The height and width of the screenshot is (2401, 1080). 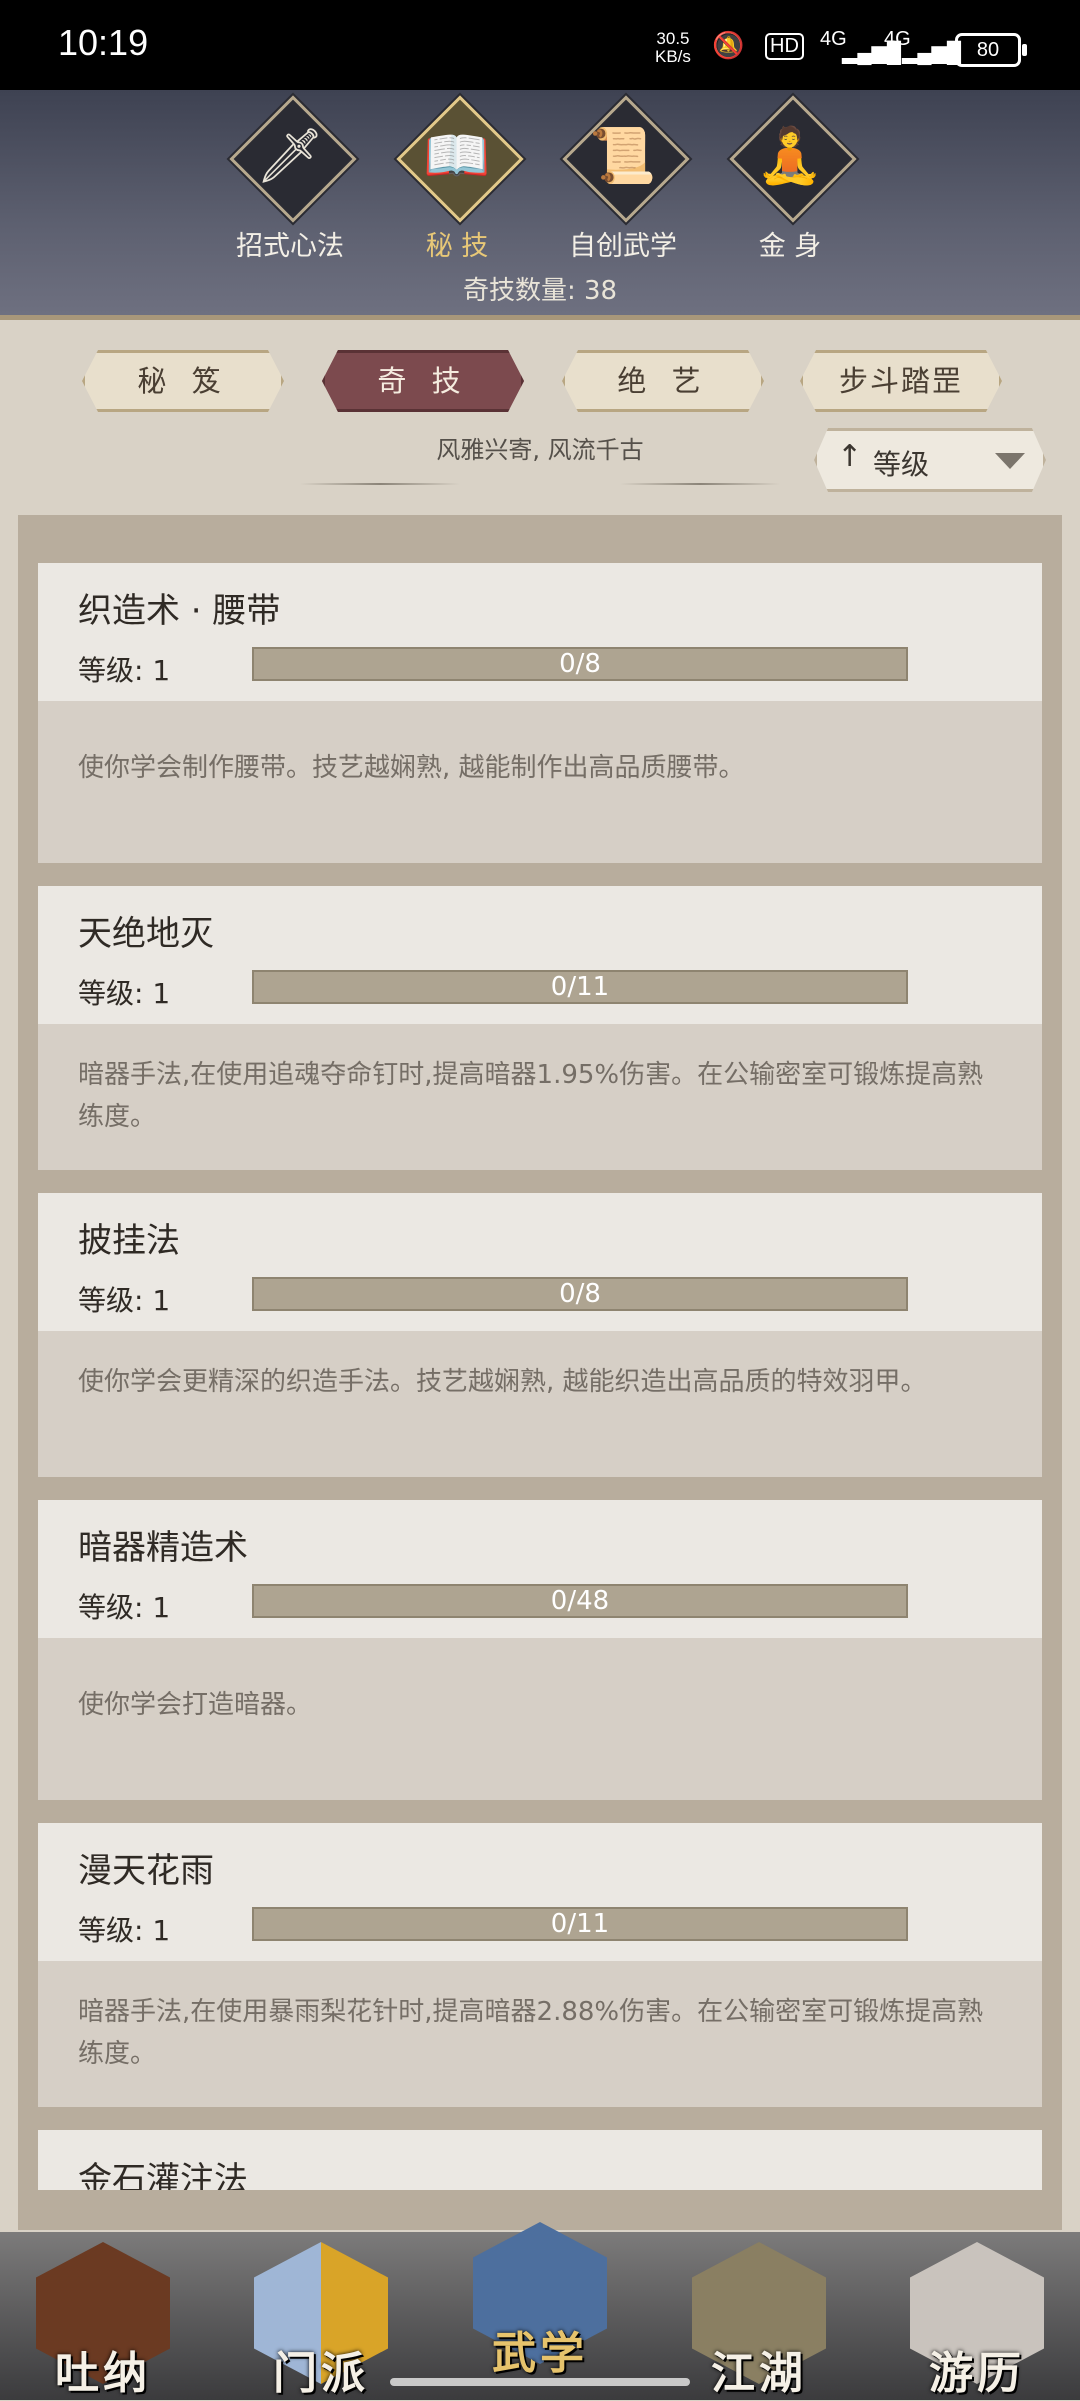 I want to click on meditation-icon: 🧘, so click(x=790, y=155).